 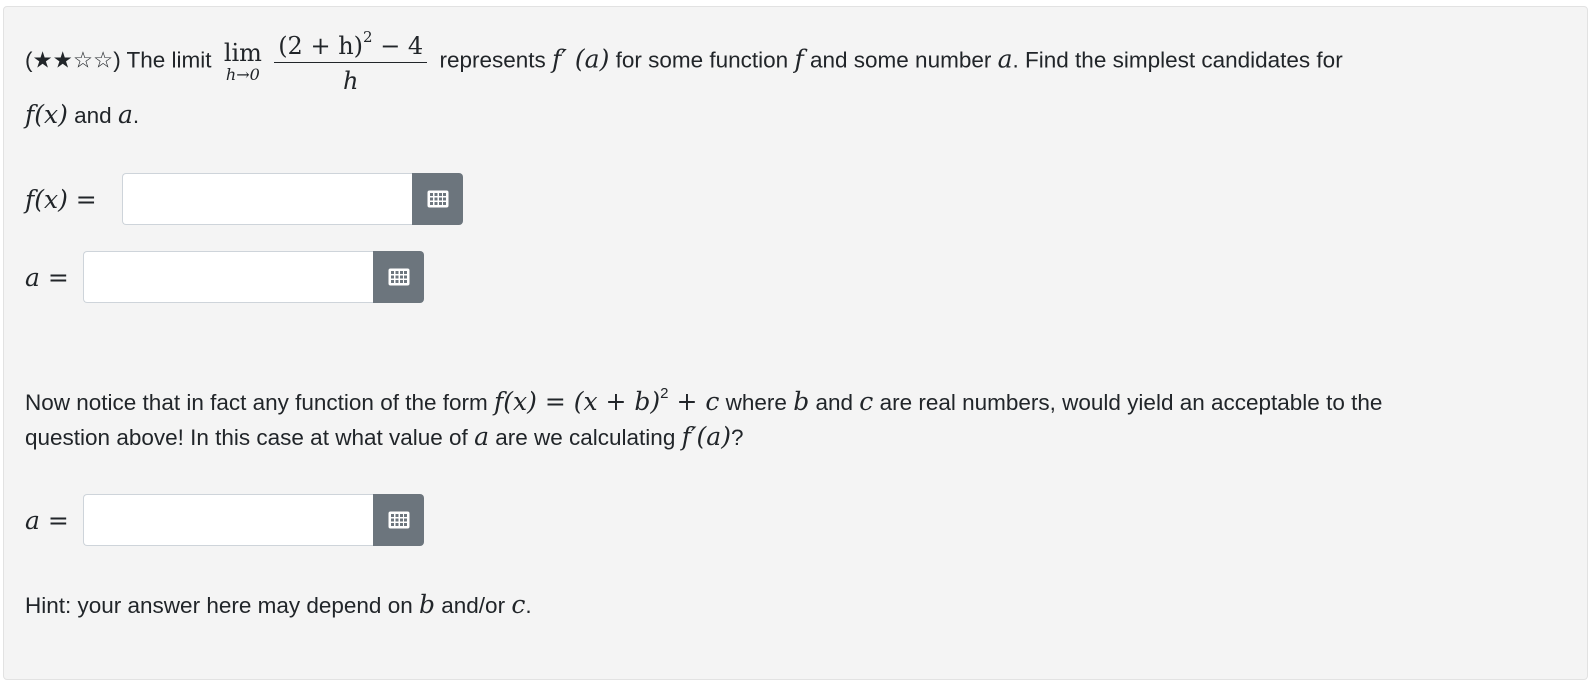 I want to click on and-some-text: and some number, so click(x=901, y=60).